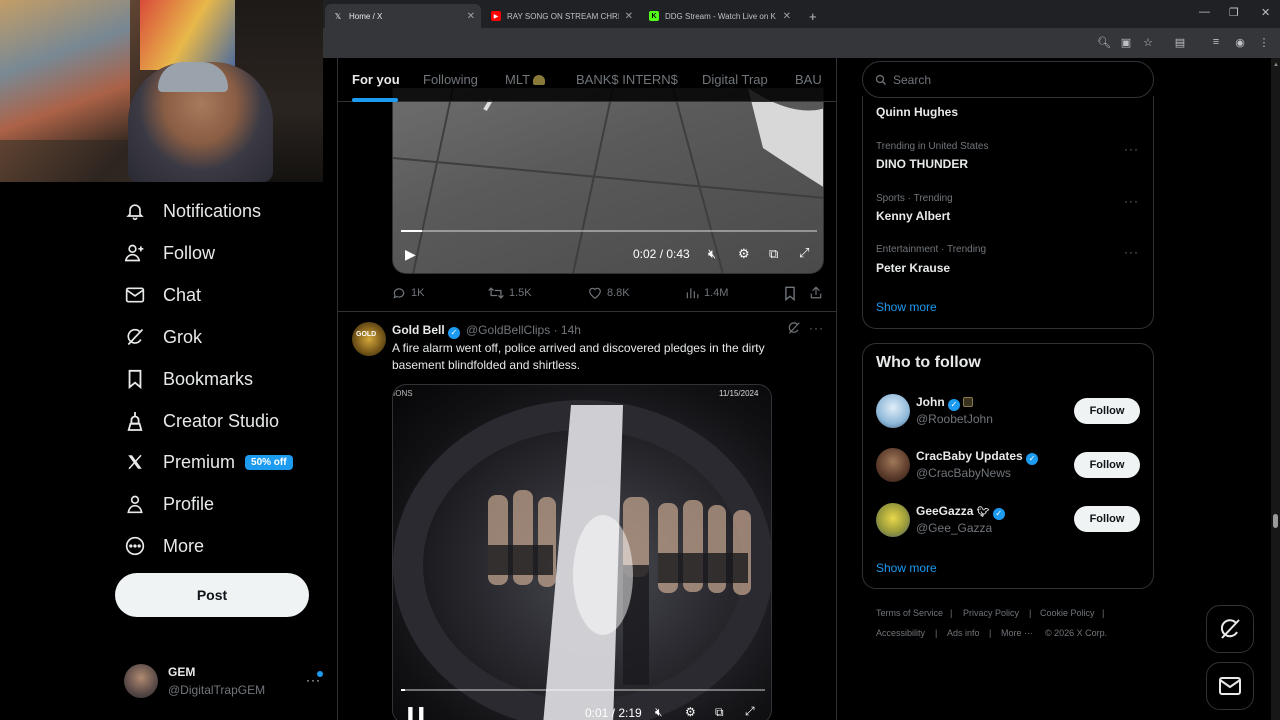 This screenshot has height=720, width=1280. What do you see at coordinates (706, 293) in the screenshot?
I see `views-button: 1.4M` at bounding box center [706, 293].